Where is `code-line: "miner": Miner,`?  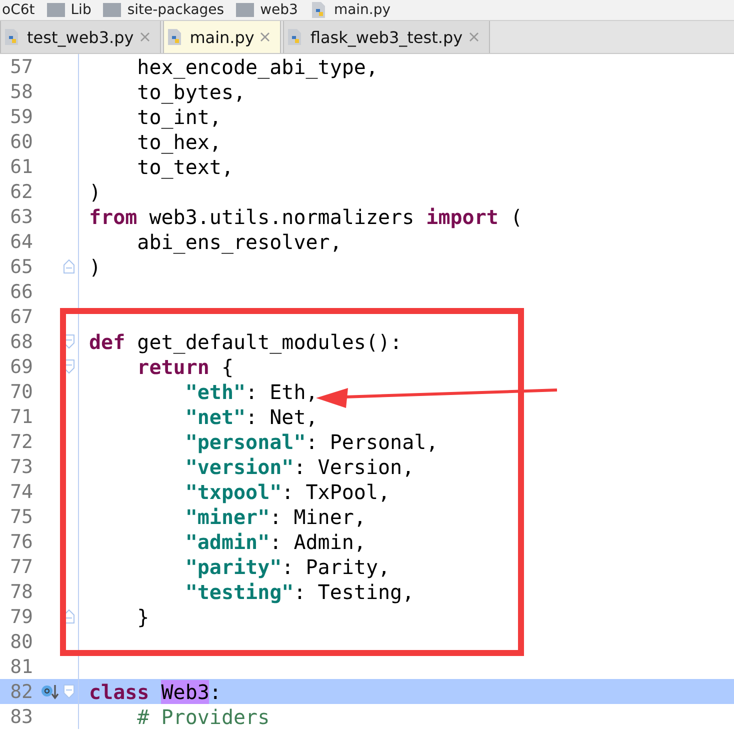
code-line: "miner": Miner, is located at coordinates (275, 516).